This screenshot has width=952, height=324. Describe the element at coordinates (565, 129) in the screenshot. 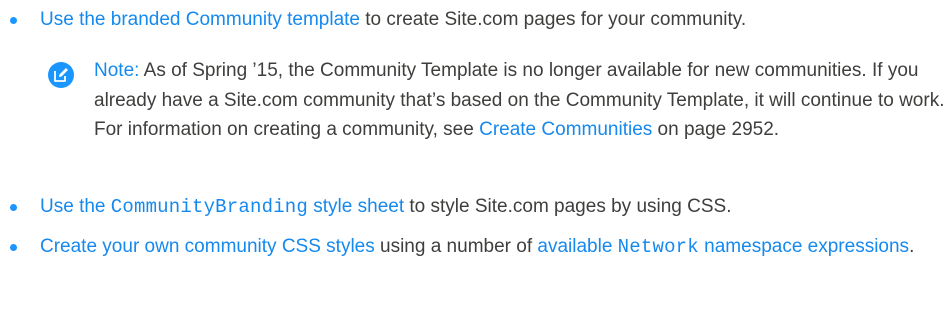

I see `create-communities-link: Create Communities` at that location.